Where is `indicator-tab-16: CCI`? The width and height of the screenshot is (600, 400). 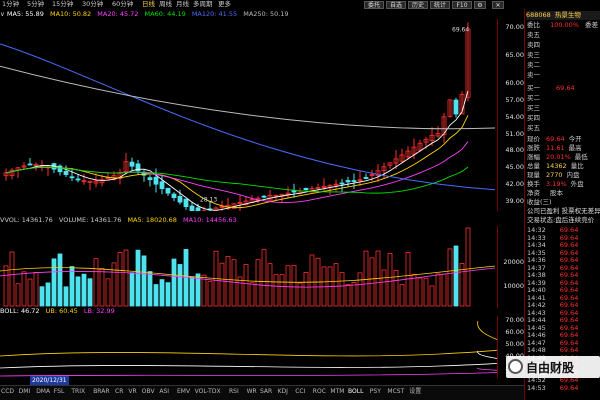 indicator-tab-16: CCI is located at coordinates (300, 391).